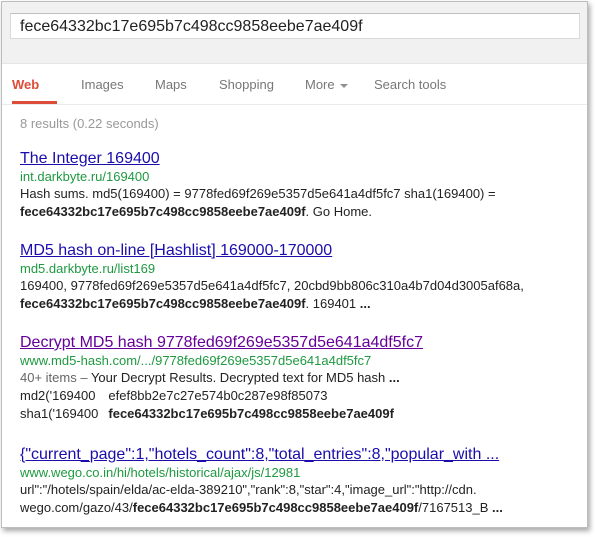  Describe the element at coordinates (171, 84) in the screenshot. I see `tab-maps: Maps` at that location.